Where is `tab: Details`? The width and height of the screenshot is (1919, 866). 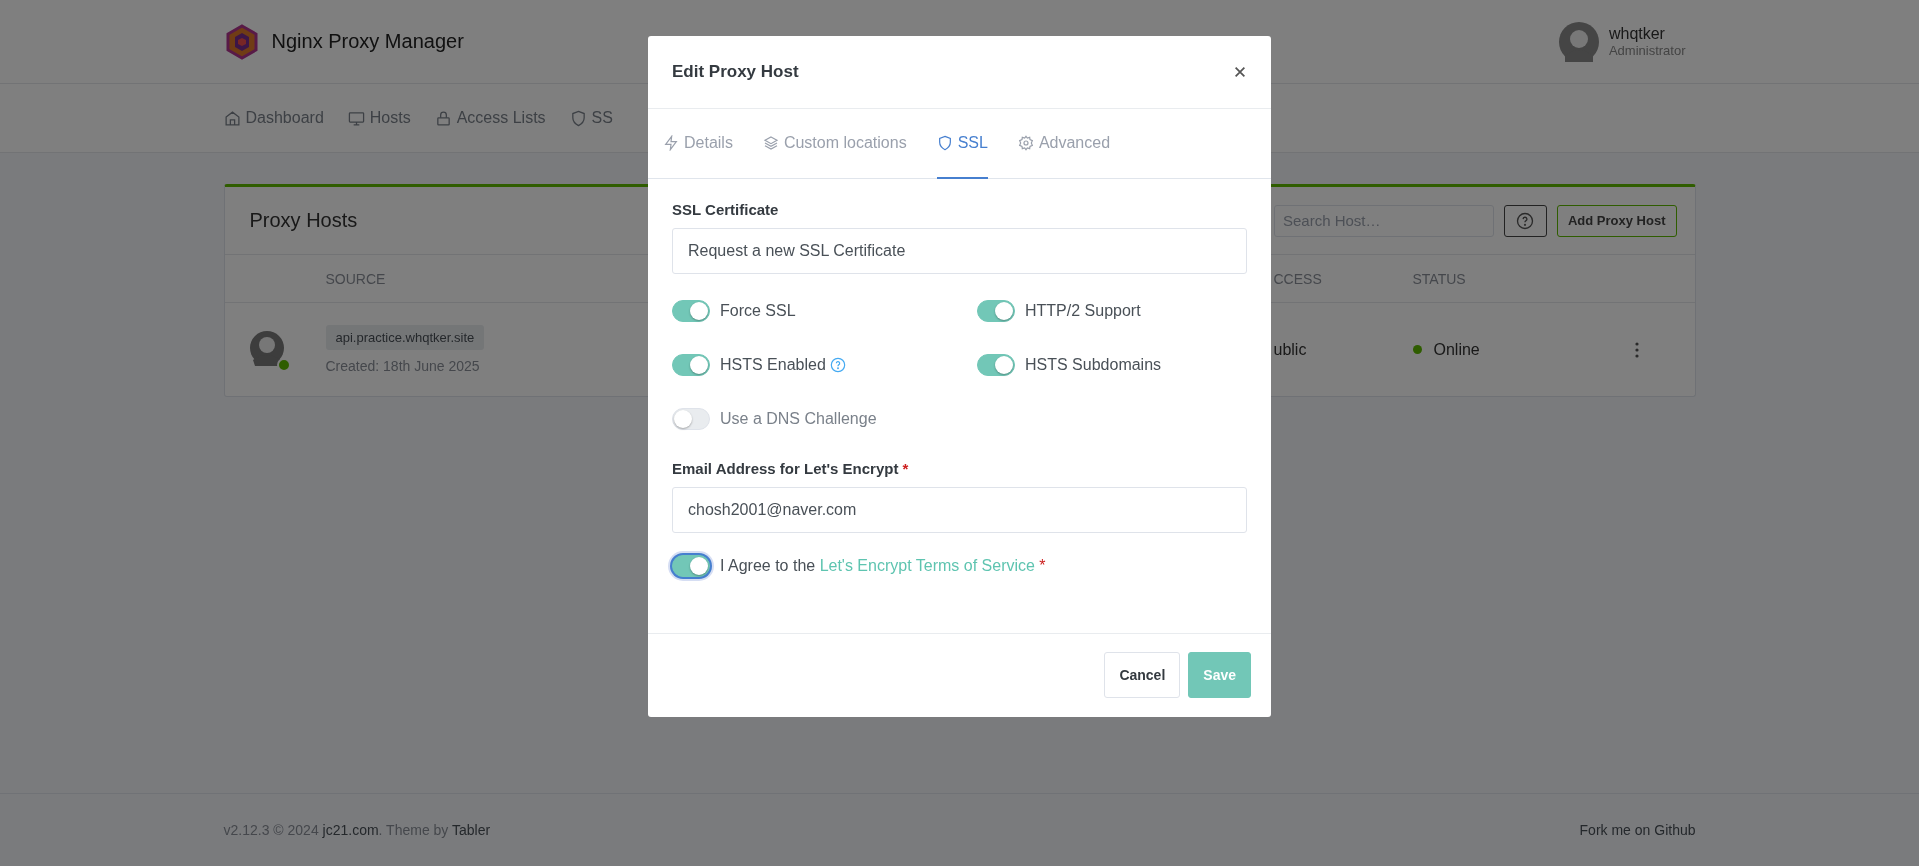 tab: Details is located at coordinates (698, 144).